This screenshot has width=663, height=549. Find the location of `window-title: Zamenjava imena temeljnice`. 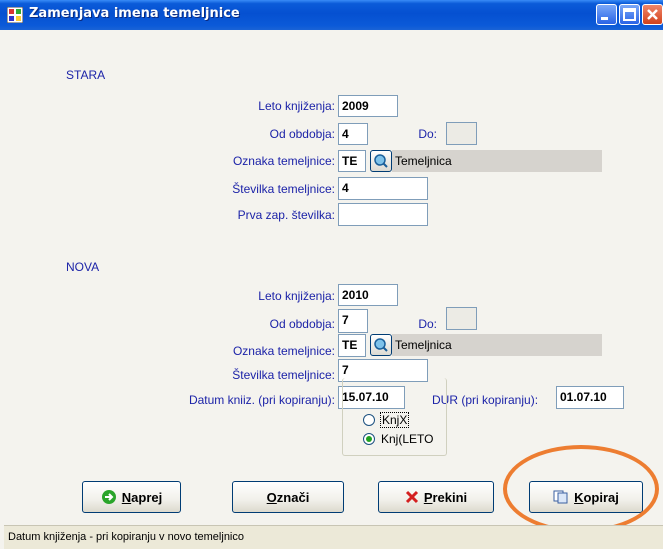

window-title: Zamenjava imena temeljnice is located at coordinates (134, 13).